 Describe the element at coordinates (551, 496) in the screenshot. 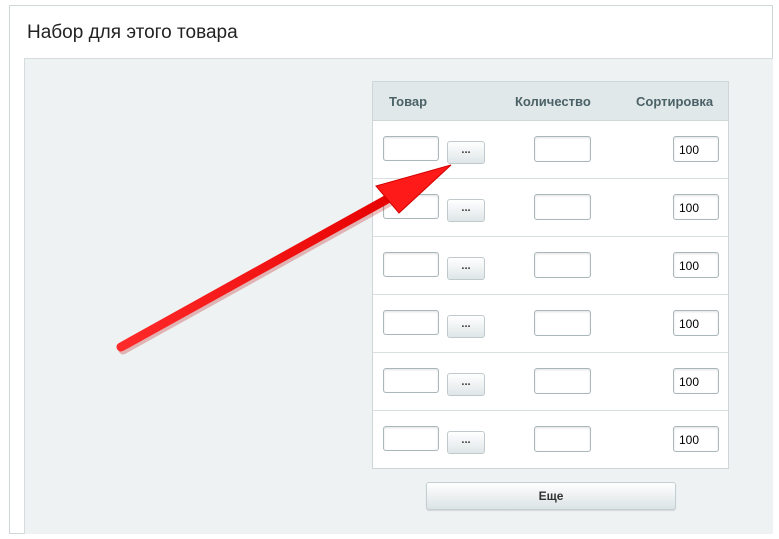

I see `more-button: Еще` at that location.